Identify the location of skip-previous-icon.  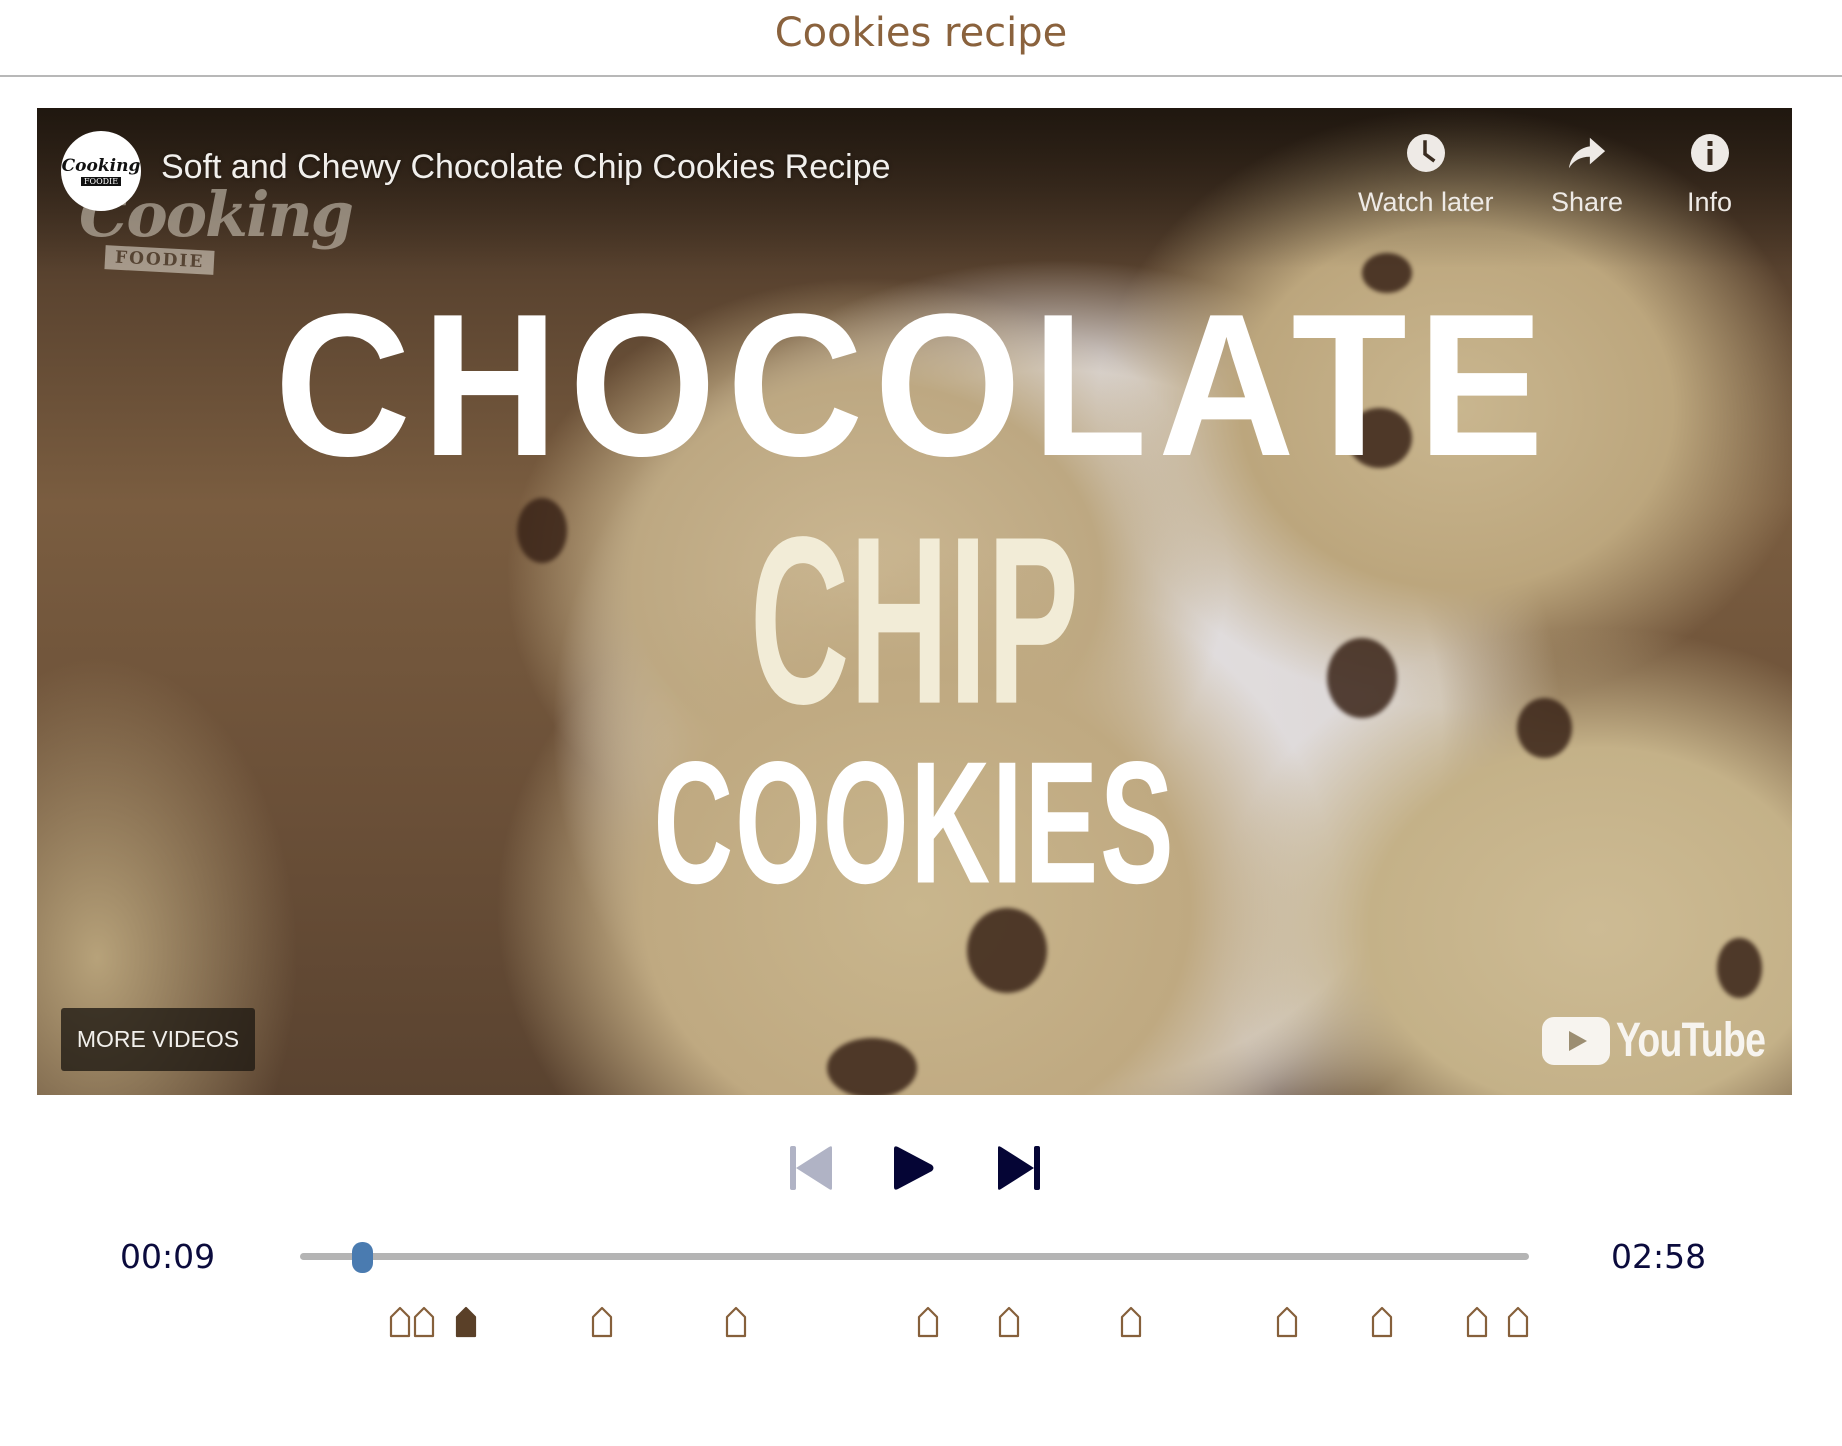
(811, 1168).